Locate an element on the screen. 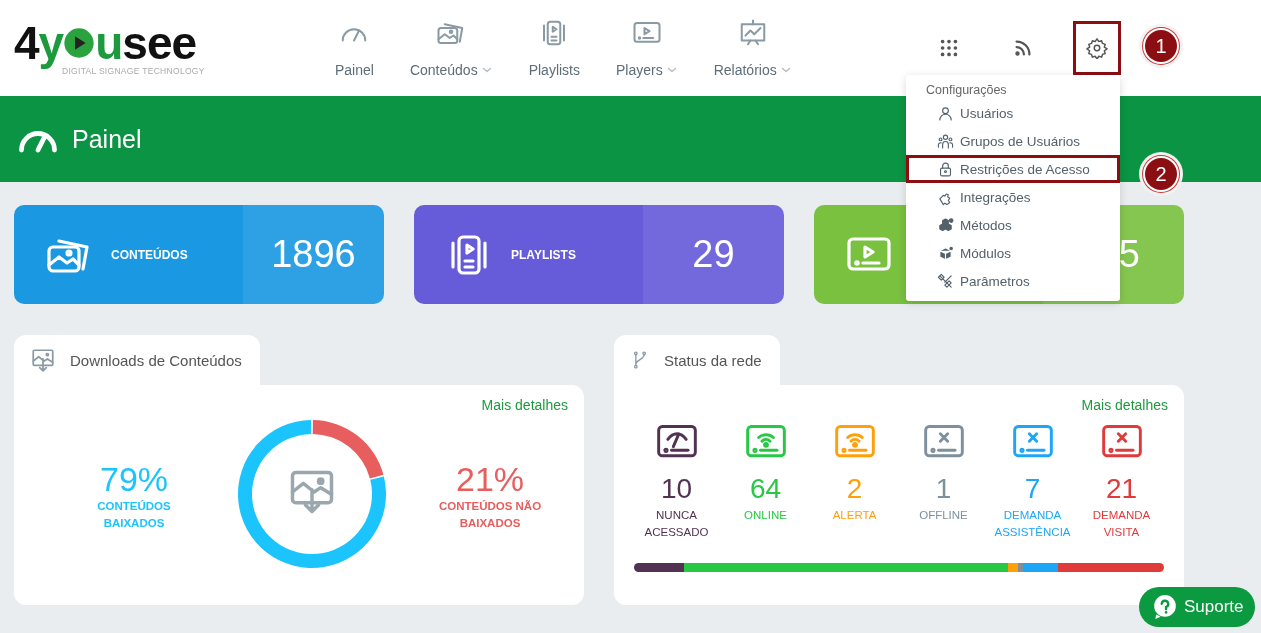 The width and height of the screenshot is (1261, 633). percent-value: 21% is located at coordinates (490, 479).